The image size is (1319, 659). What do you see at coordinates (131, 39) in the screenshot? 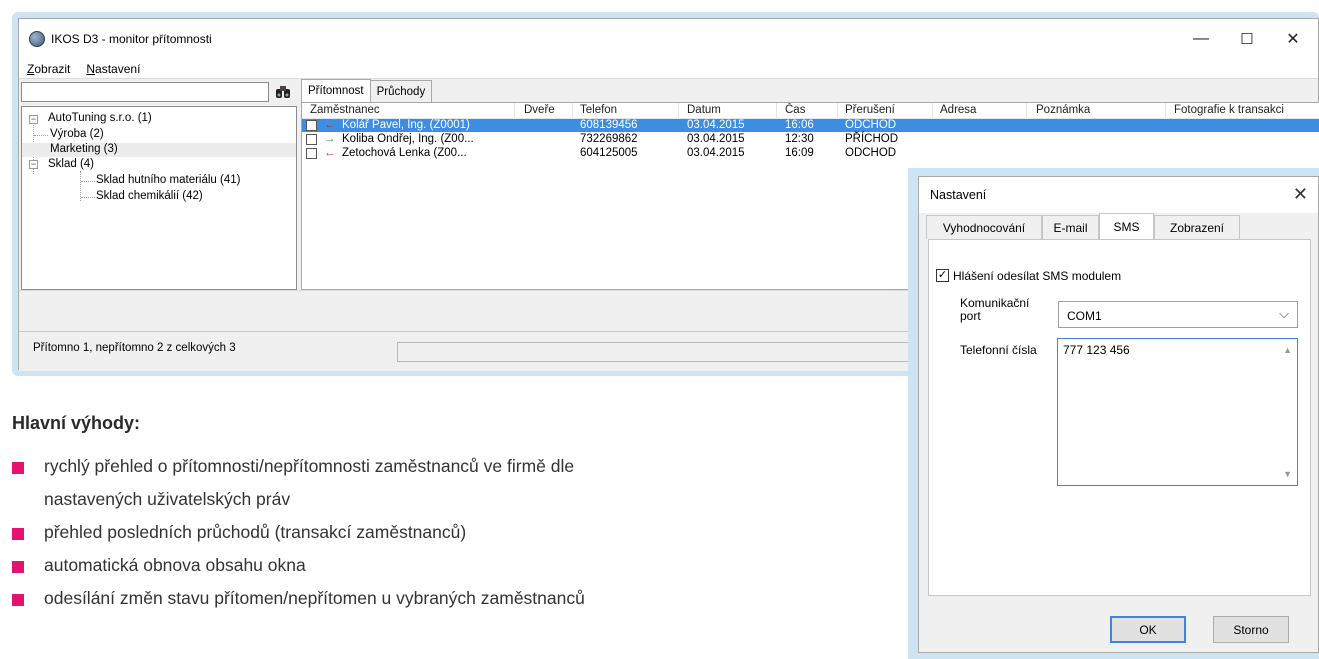
I see `window-title: IKOS D3 - monitor přítomnosti` at bounding box center [131, 39].